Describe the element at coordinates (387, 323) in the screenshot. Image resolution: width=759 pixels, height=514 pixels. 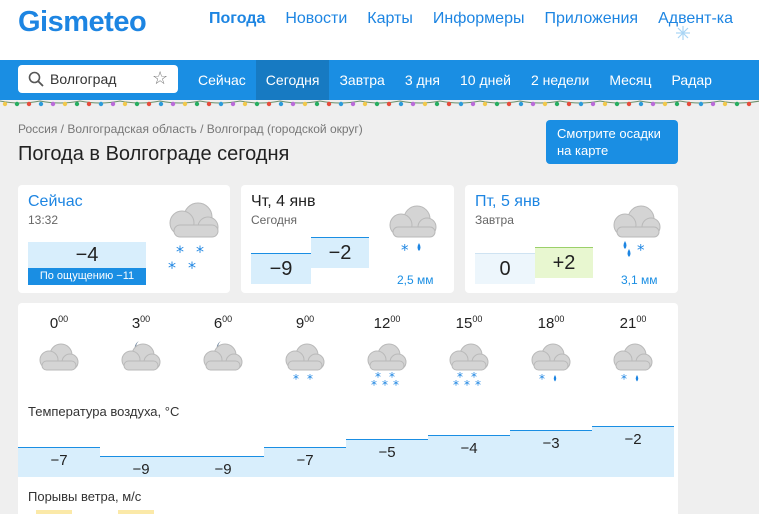
I see `hour-label: 1200` at that location.